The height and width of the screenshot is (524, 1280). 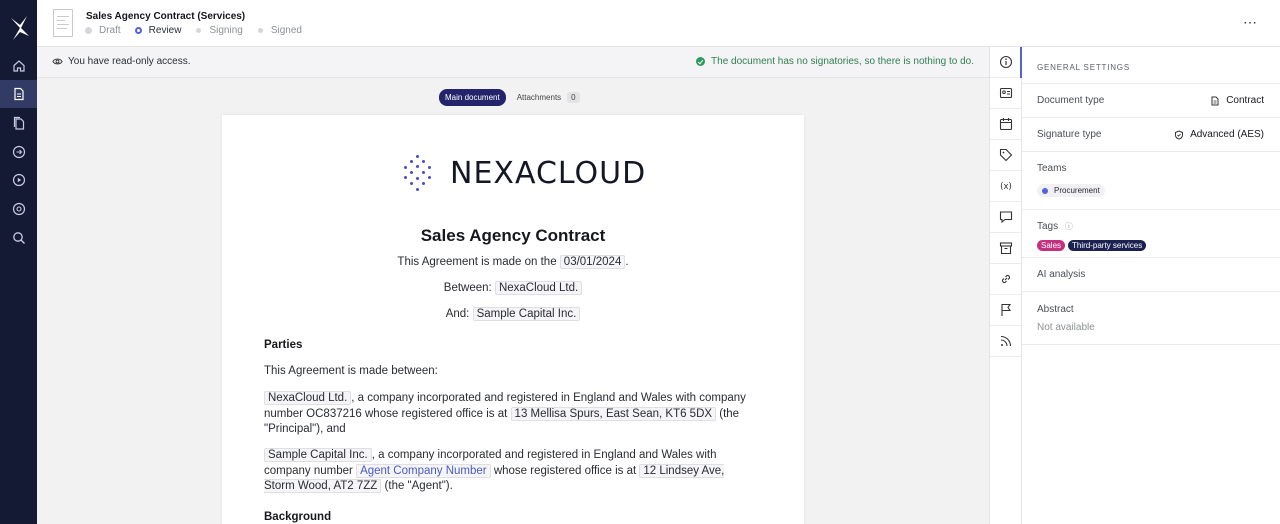 I want to click on between-line: Between: NexaCloud Ltd., so click(x=513, y=288).